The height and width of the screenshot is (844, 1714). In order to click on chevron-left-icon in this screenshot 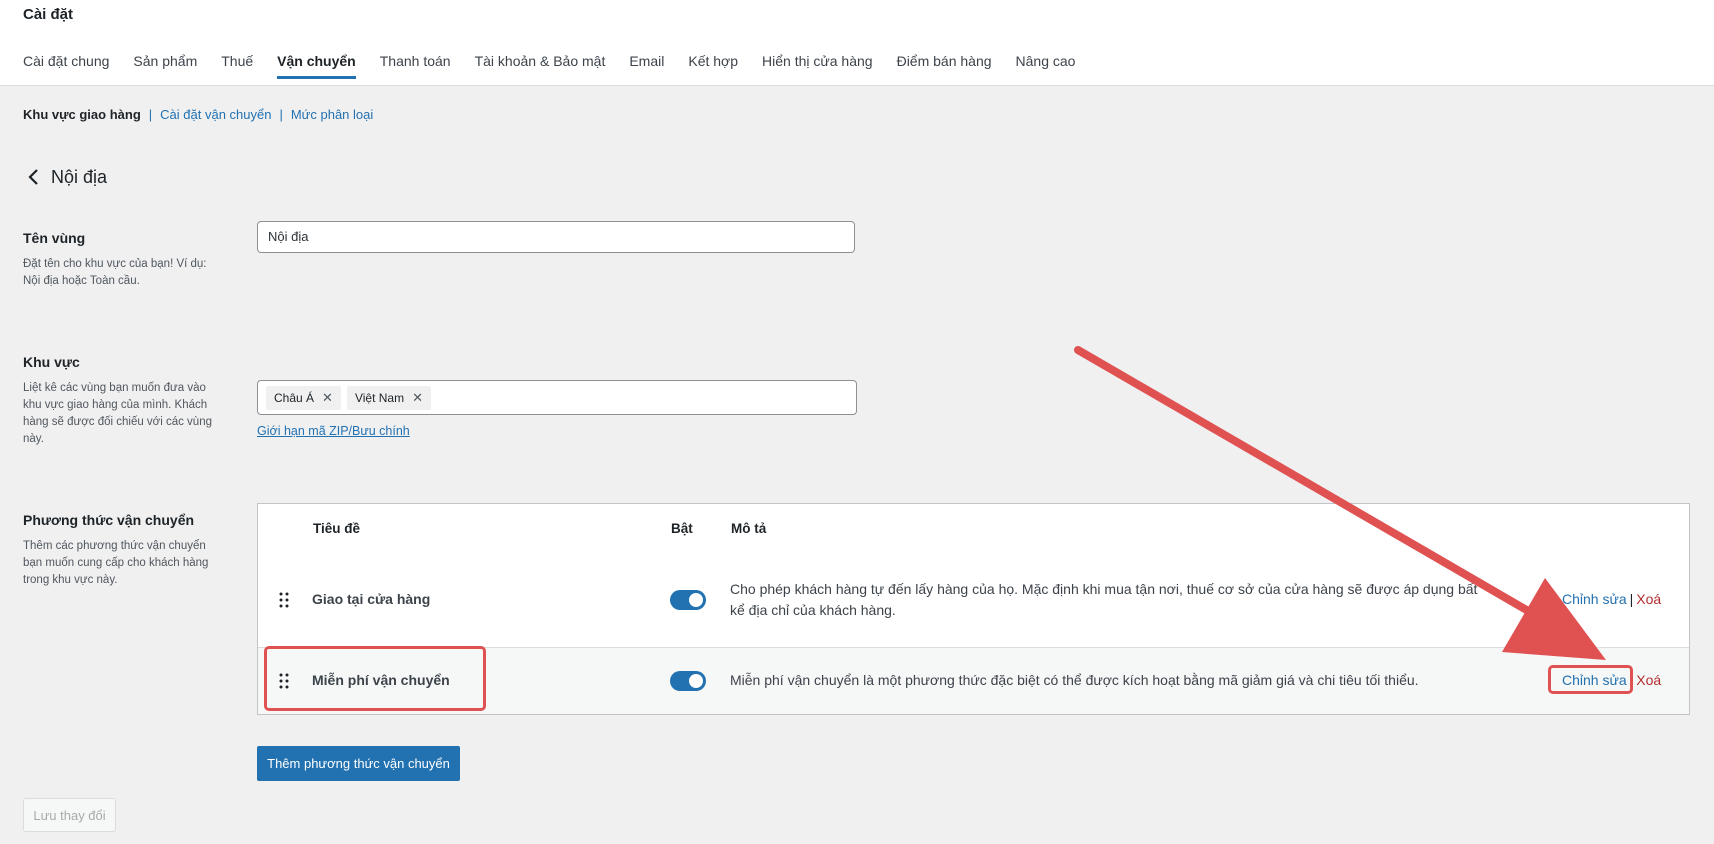, I will do `click(34, 177)`.